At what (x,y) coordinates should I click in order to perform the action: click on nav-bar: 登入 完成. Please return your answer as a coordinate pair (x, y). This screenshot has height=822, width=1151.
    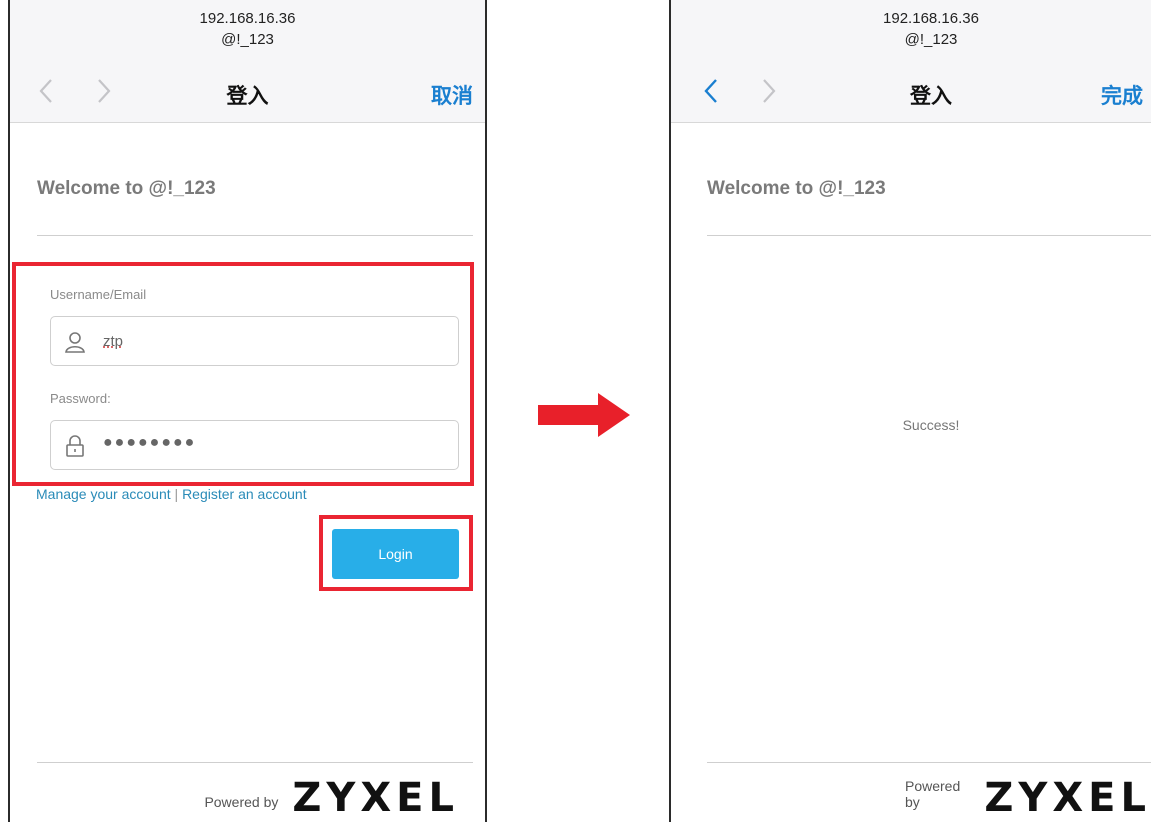
    Looking at the image, I should click on (911, 92).